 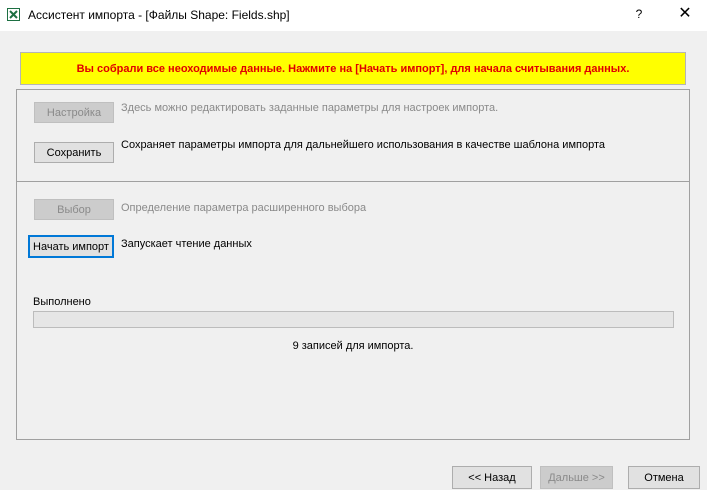 What do you see at coordinates (353, 474) in the screenshot?
I see `dialog-footer: << Назад Дальше >> Отмена` at bounding box center [353, 474].